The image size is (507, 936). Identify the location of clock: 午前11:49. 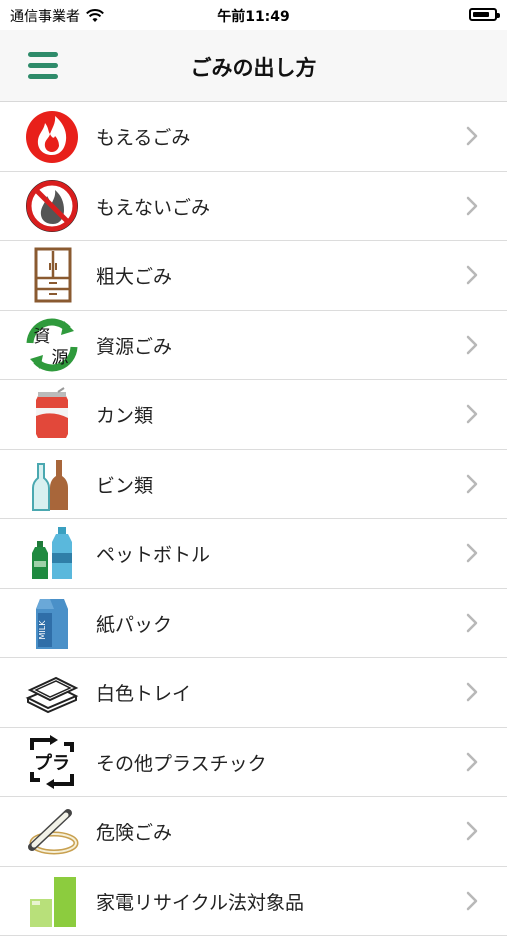
(253, 16).